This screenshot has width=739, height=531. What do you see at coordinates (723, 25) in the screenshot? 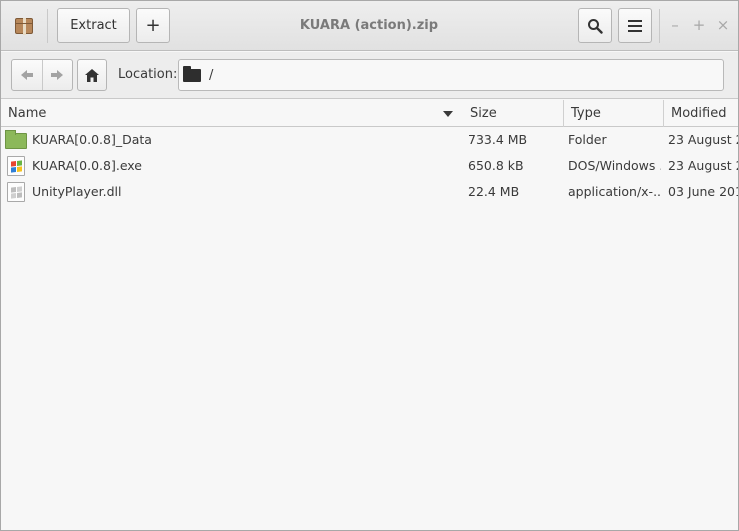
I see `close-button: ×` at bounding box center [723, 25].